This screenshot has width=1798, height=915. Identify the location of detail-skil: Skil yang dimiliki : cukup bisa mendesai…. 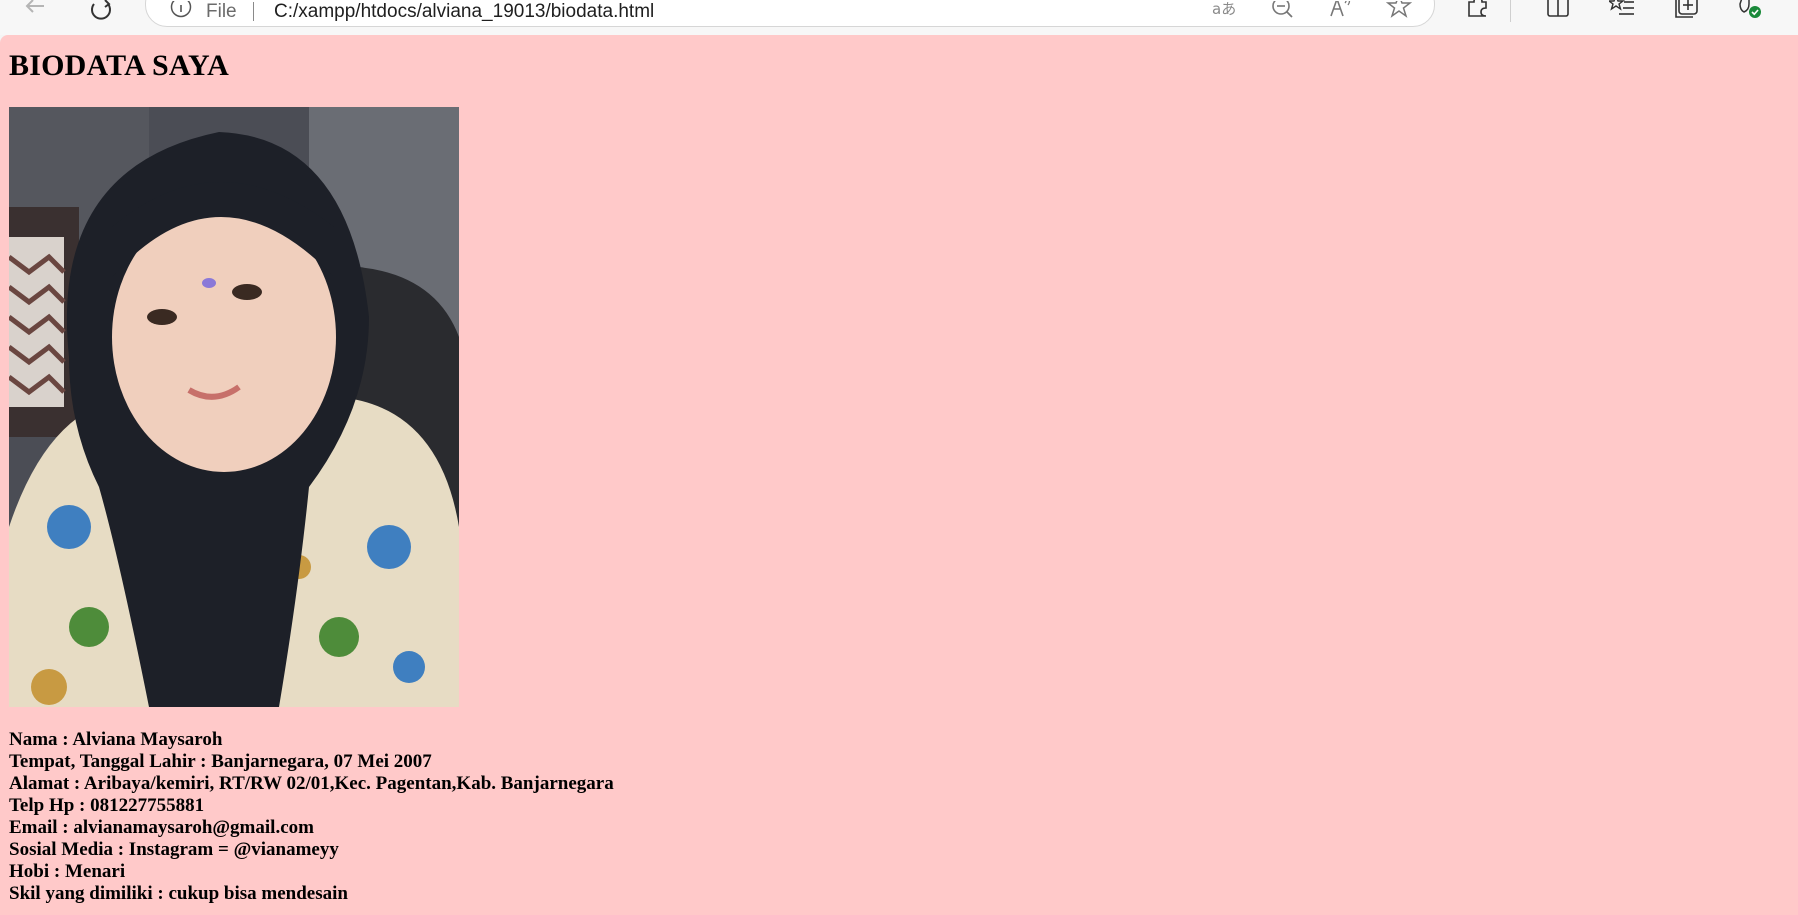
(178, 893).